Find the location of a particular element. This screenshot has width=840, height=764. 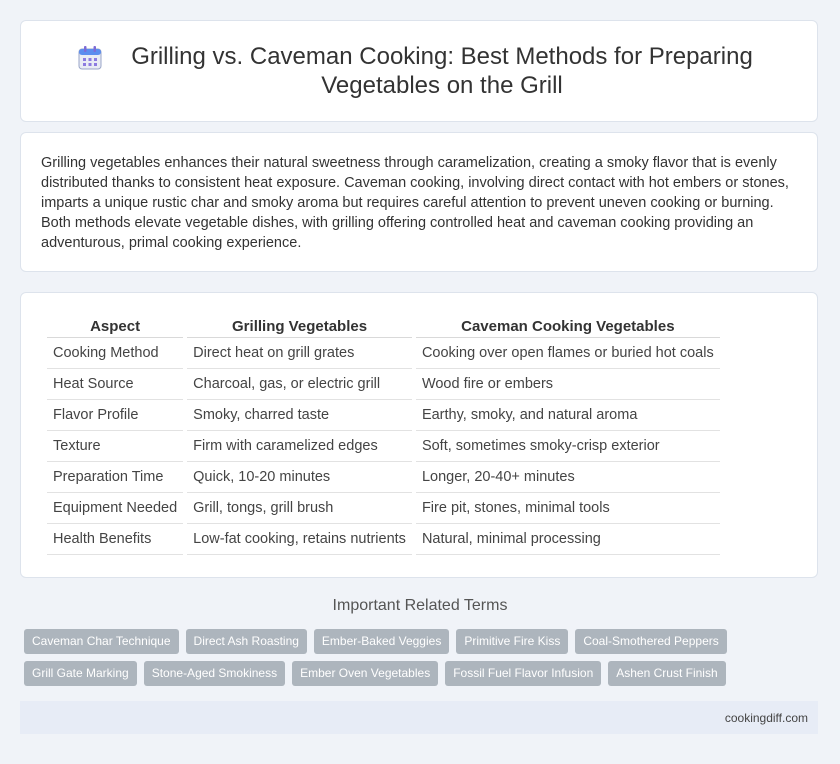

table-cell: Fire pit, stones, minimal tools is located at coordinates (567, 508).